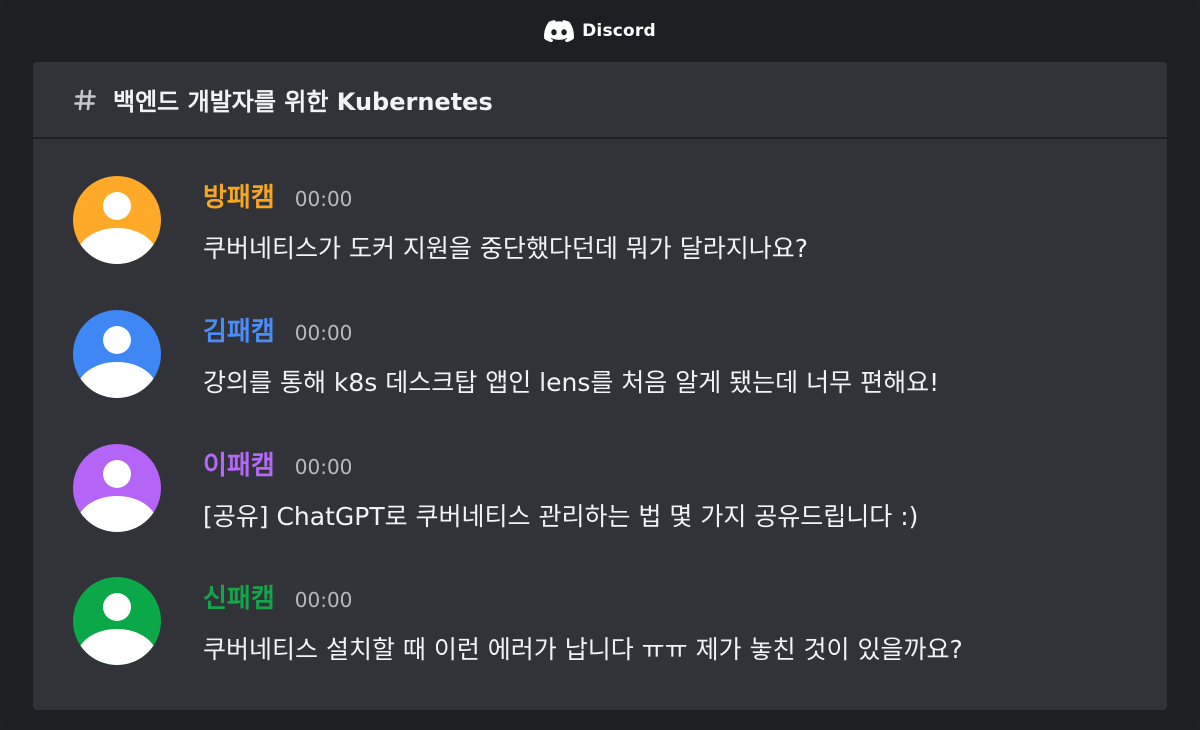 This screenshot has height=730, width=1200. I want to click on app-name: Discord, so click(619, 31).